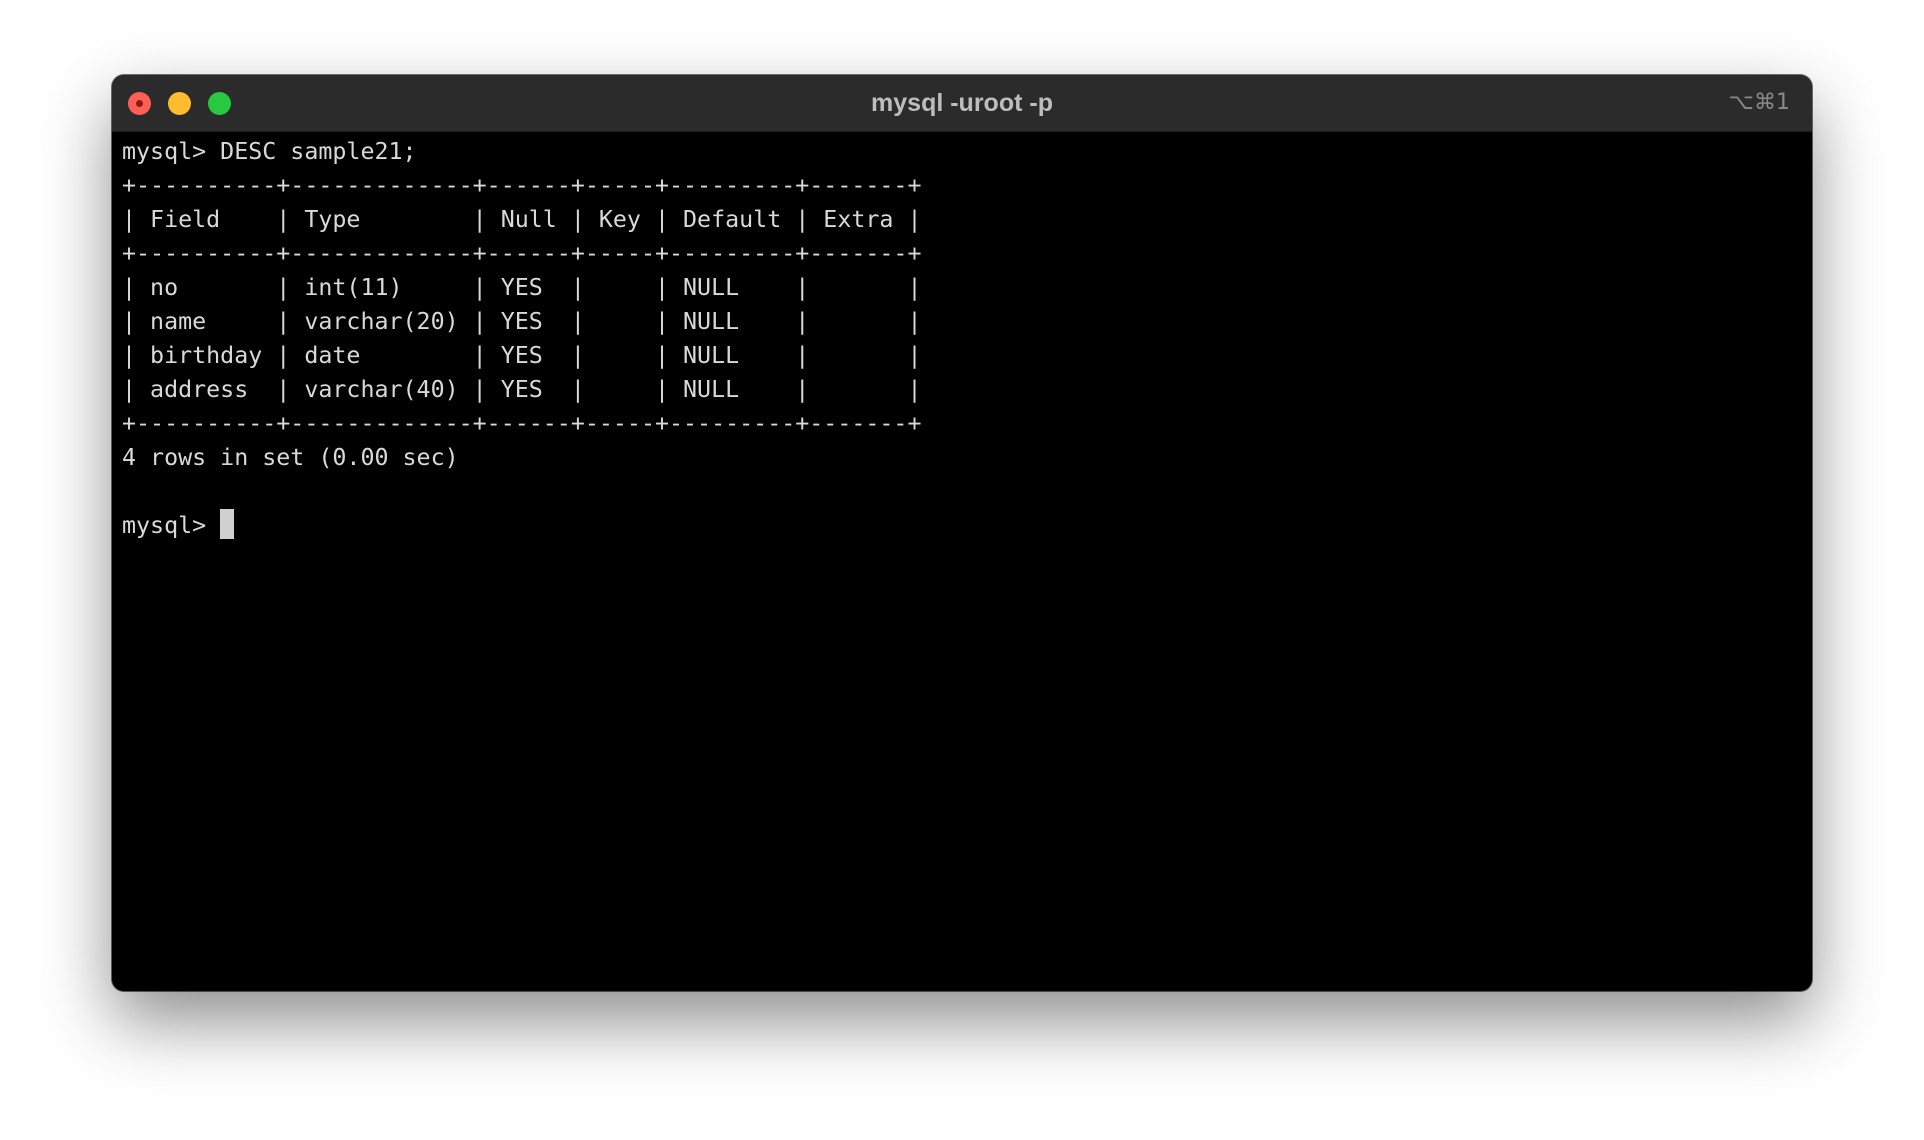  Describe the element at coordinates (522, 355) in the screenshot. I see `table-row: | birthday | date | YES | | NULL | |` at that location.